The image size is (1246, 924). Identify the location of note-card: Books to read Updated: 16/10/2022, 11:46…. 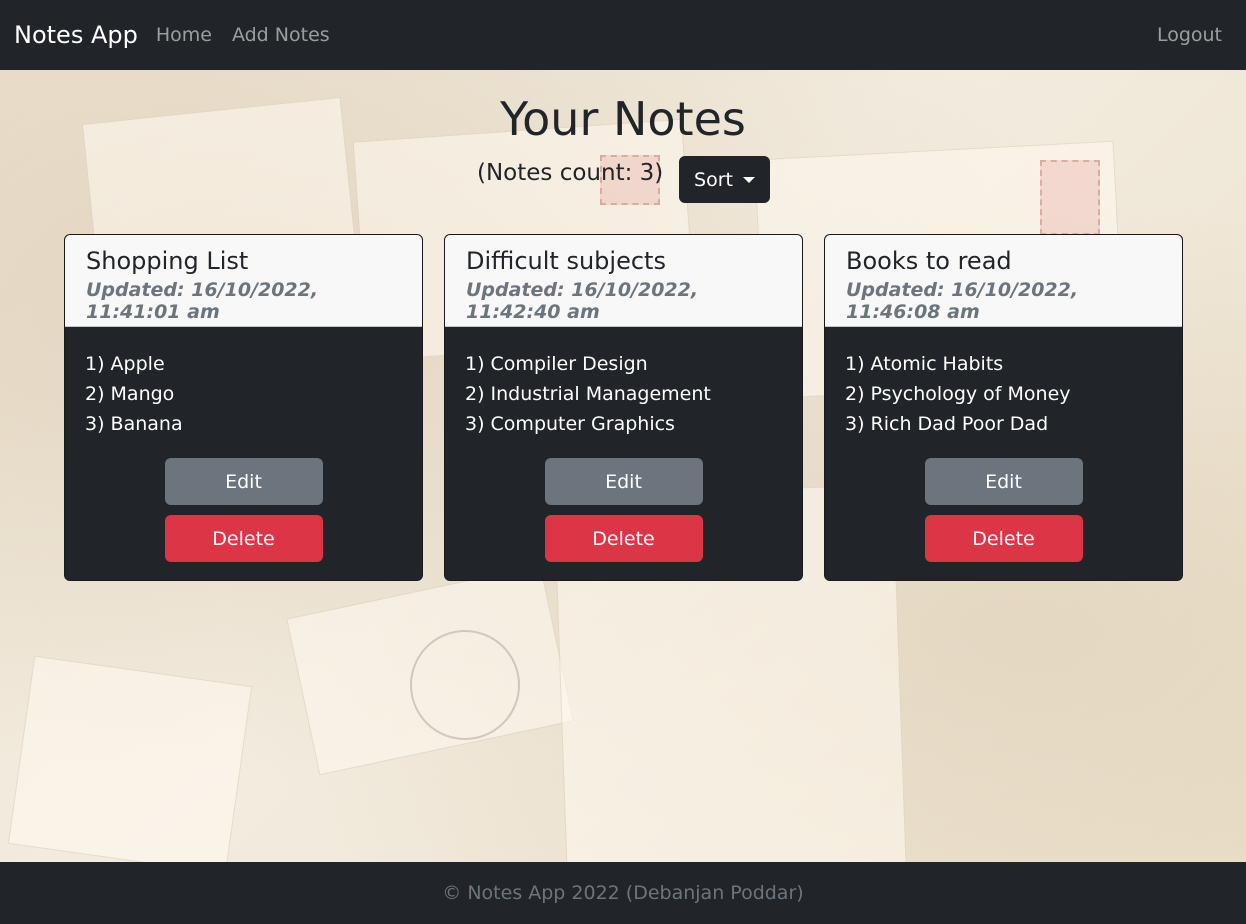
(1003, 407).